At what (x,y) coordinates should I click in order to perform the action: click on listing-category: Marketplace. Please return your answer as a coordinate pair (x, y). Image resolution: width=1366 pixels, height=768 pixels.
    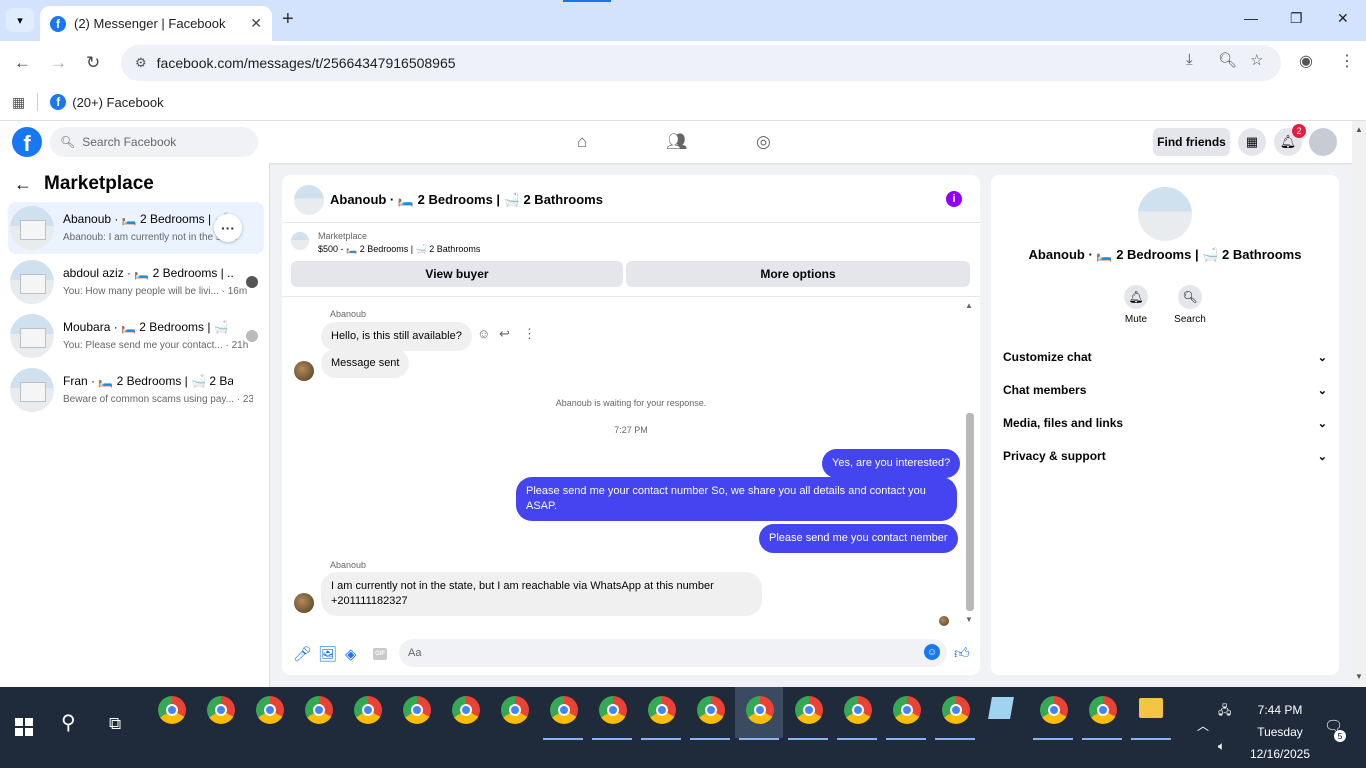
    Looking at the image, I should click on (343, 236).